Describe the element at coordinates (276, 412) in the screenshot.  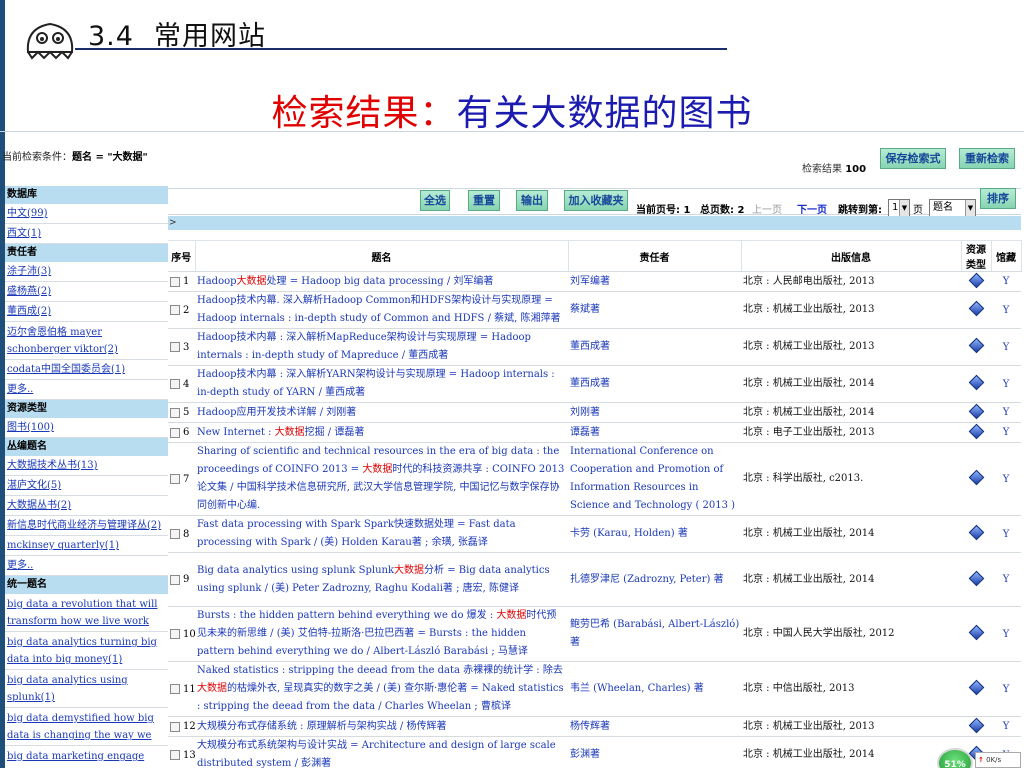
I see `title-text: Hadoop应用开发技术详解 / 刘刚著` at that location.